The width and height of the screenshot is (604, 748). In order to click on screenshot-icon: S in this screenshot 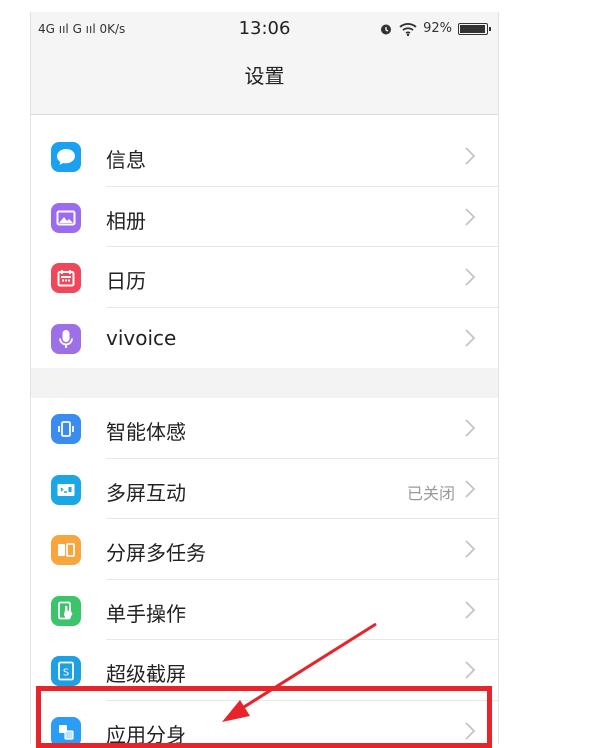, I will do `click(66, 671)`.